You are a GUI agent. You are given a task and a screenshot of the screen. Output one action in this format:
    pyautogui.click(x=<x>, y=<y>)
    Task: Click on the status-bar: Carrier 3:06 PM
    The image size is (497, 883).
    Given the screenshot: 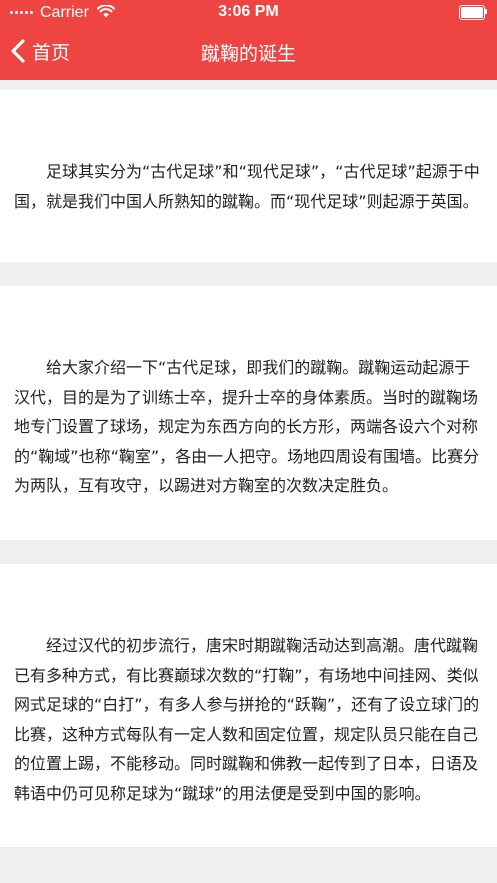 What is the action you would take?
    pyautogui.click(x=248, y=13)
    